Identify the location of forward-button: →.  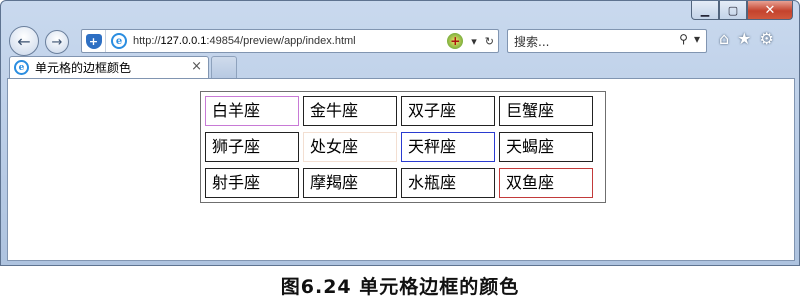
(57, 42).